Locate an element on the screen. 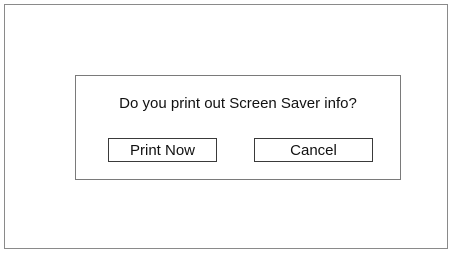  cancel-button: Cancel is located at coordinates (313, 150).